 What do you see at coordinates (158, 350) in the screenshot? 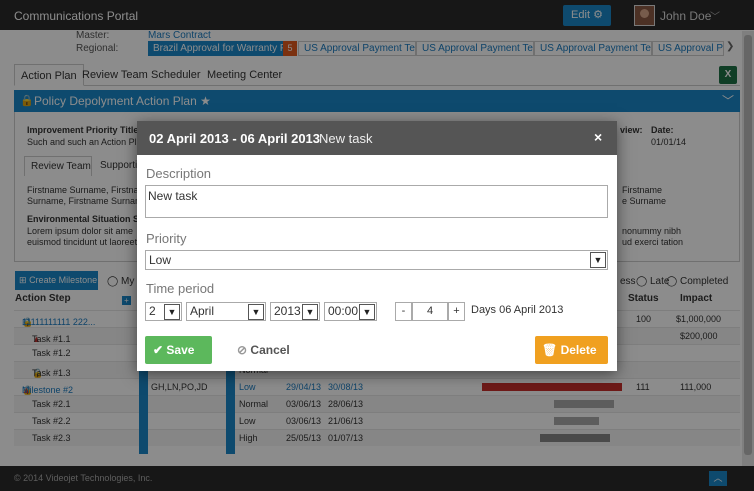
I see `check-icon: ✔` at bounding box center [158, 350].